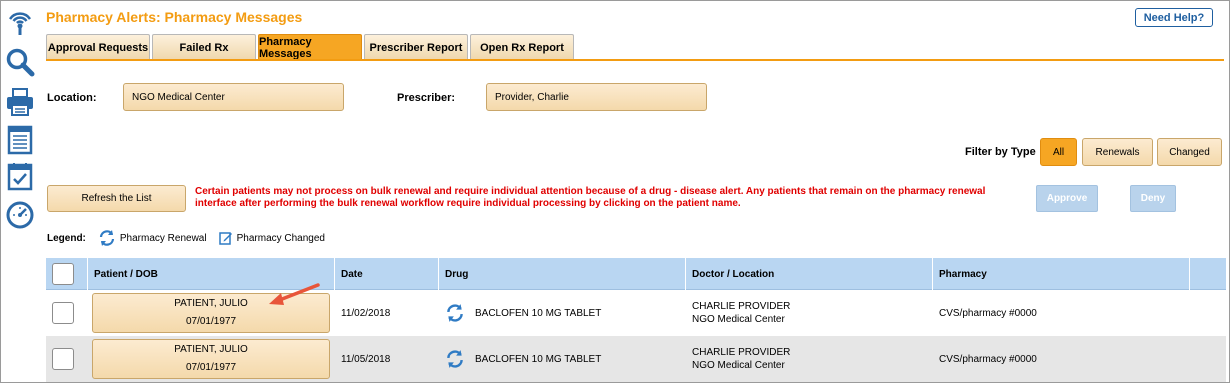 This screenshot has height=383, width=1230. I want to click on filter-all-button: All, so click(1058, 152).